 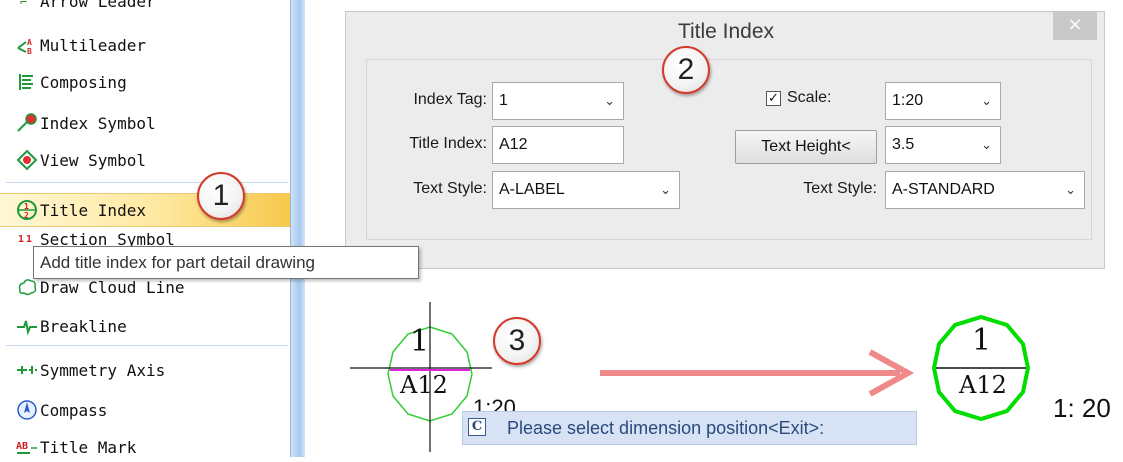 What do you see at coordinates (26, 215) in the screenshot?
I see `svg-text: 2` at bounding box center [26, 215].